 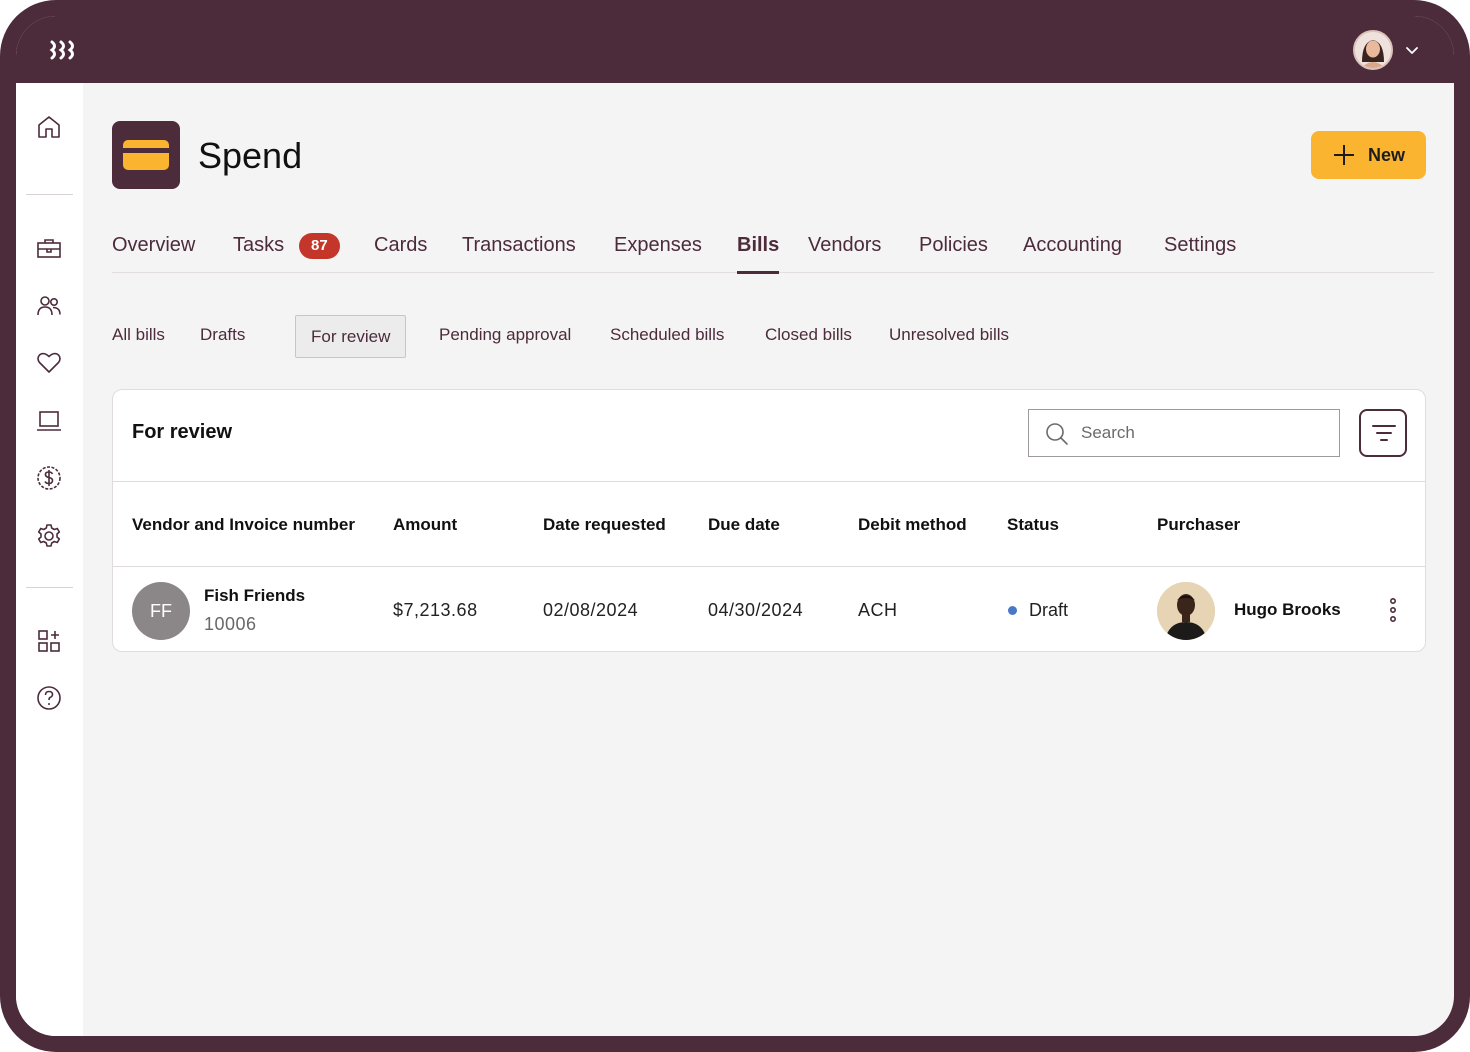 I want to click on subtab-unresolved-bills: Unresolved bills, so click(x=949, y=335).